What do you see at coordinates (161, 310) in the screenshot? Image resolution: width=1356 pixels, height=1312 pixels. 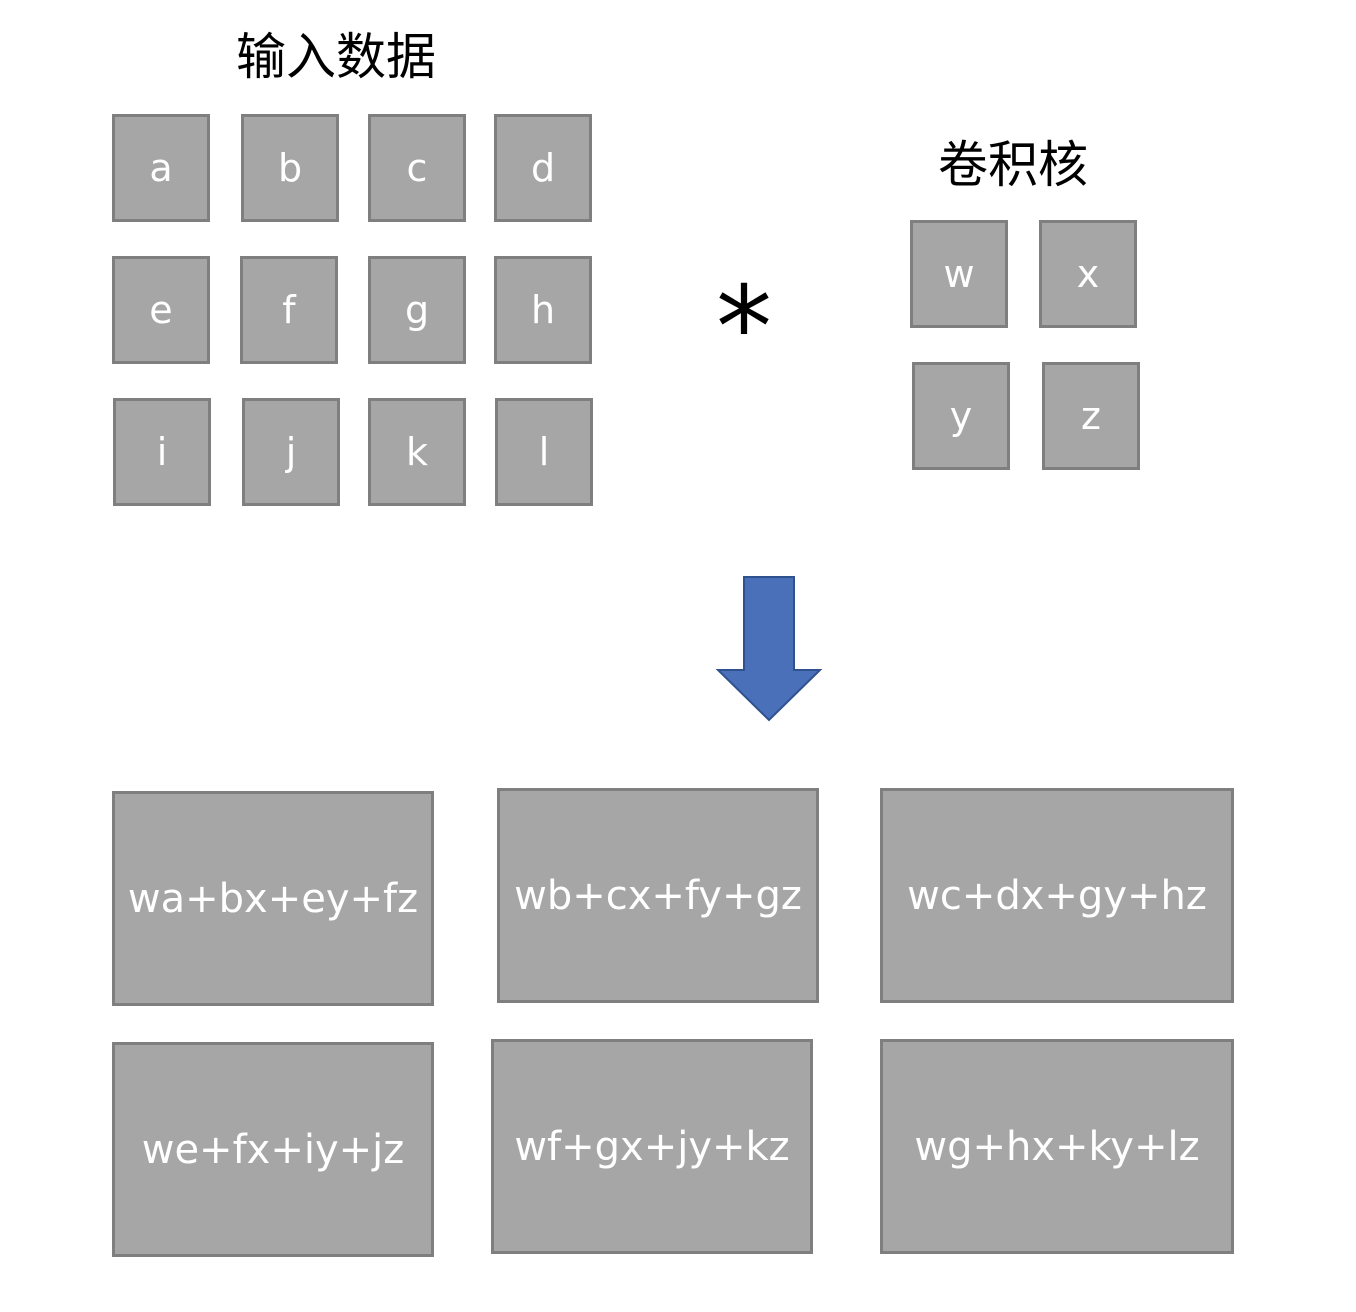 I see `input-cell: e` at bounding box center [161, 310].